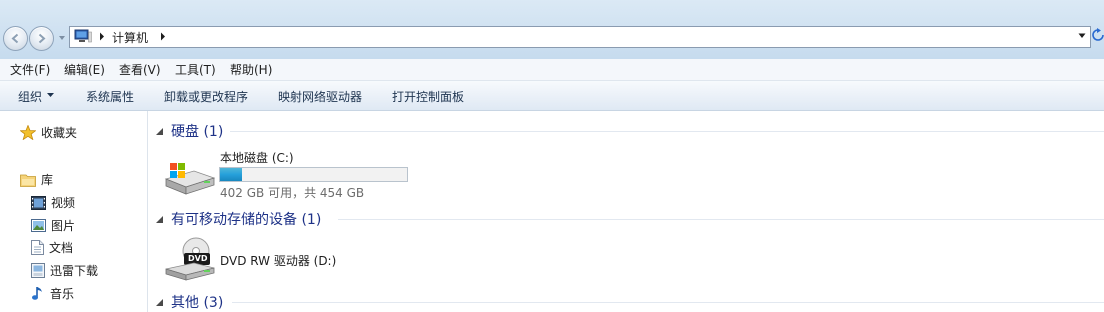 The image size is (1104, 312). What do you see at coordinates (195, 69) in the screenshot?
I see `menu-tools: 工具(T)` at bounding box center [195, 69].